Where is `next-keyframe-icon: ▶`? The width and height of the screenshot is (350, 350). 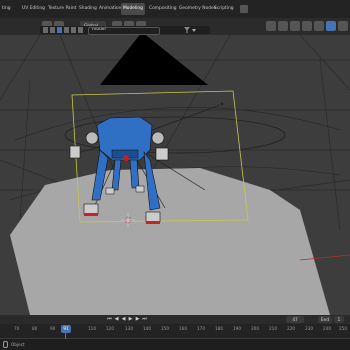
next-keyframe-icon: ▶ is located at coordinates (137, 319).